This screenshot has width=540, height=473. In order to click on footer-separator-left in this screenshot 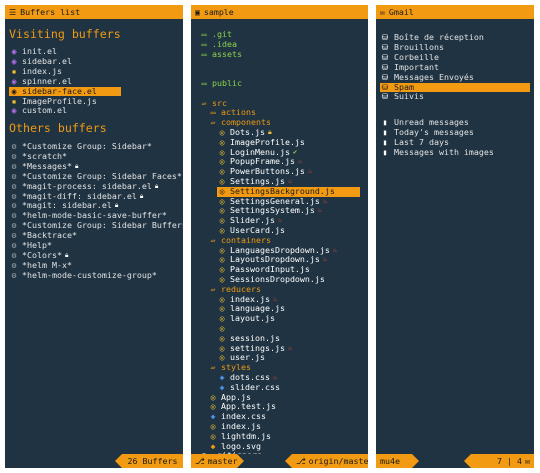, I will do `click(240, 461)`.